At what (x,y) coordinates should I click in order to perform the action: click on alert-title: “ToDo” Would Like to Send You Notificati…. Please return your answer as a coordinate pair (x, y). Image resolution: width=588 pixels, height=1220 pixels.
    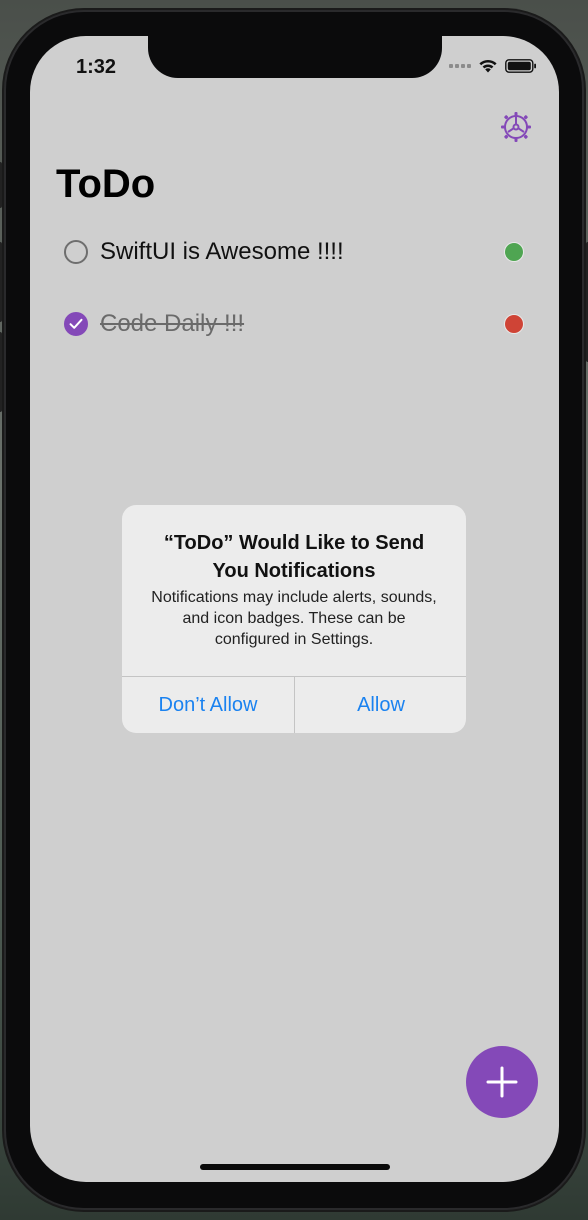
    Looking at the image, I should click on (294, 557).